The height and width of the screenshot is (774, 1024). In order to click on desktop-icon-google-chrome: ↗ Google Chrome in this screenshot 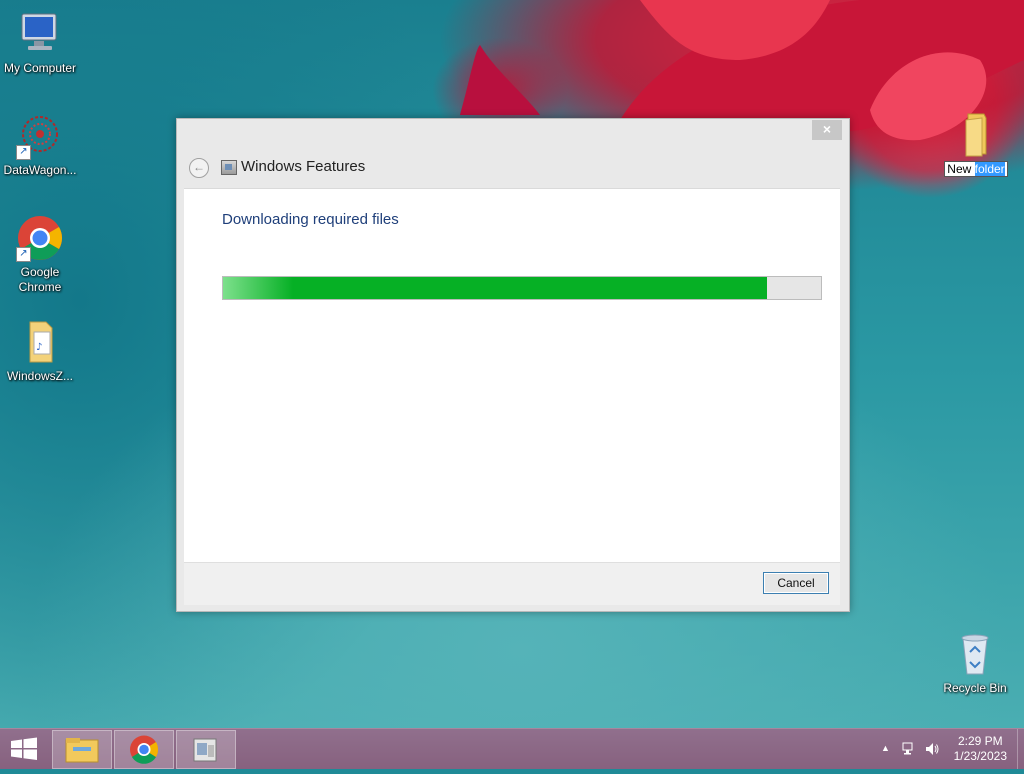, I will do `click(40, 254)`.